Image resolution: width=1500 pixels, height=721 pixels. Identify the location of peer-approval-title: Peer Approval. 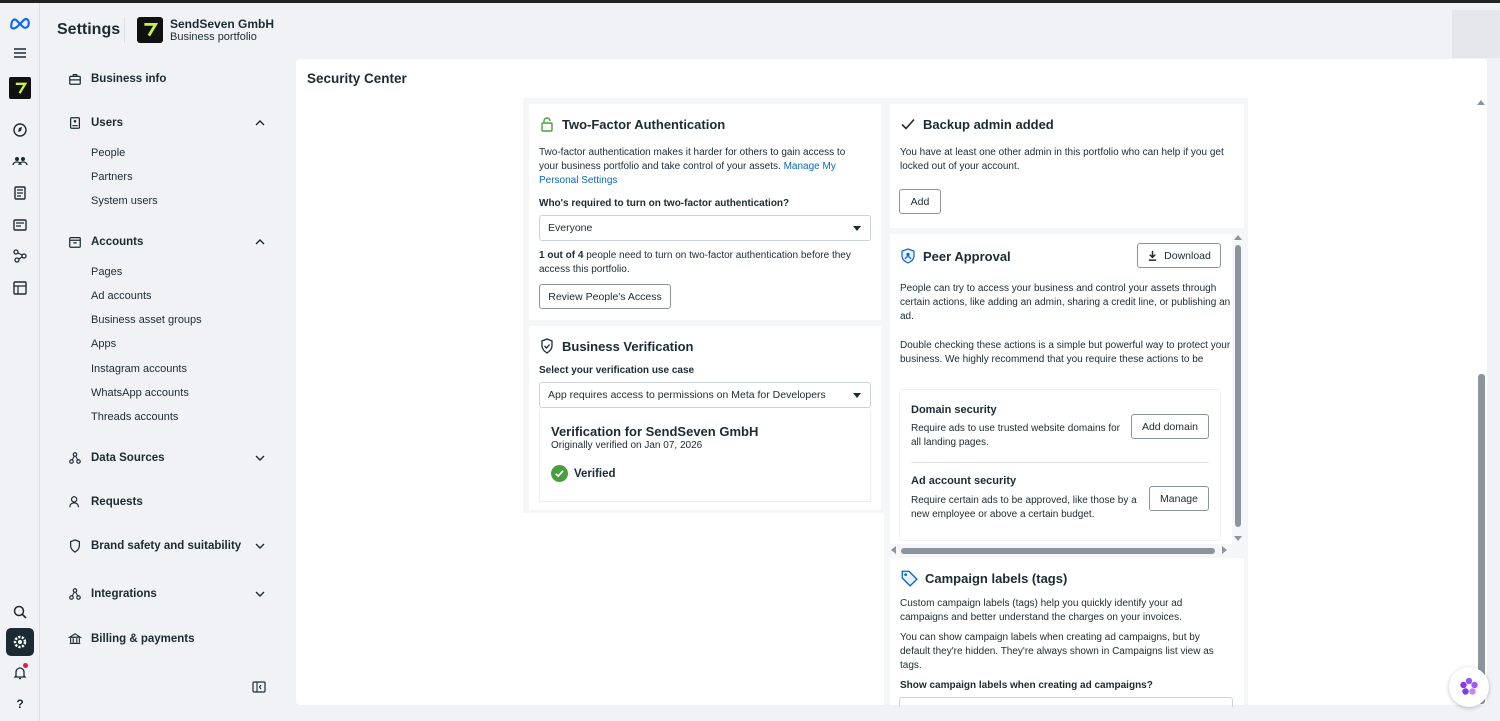
(967, 256).